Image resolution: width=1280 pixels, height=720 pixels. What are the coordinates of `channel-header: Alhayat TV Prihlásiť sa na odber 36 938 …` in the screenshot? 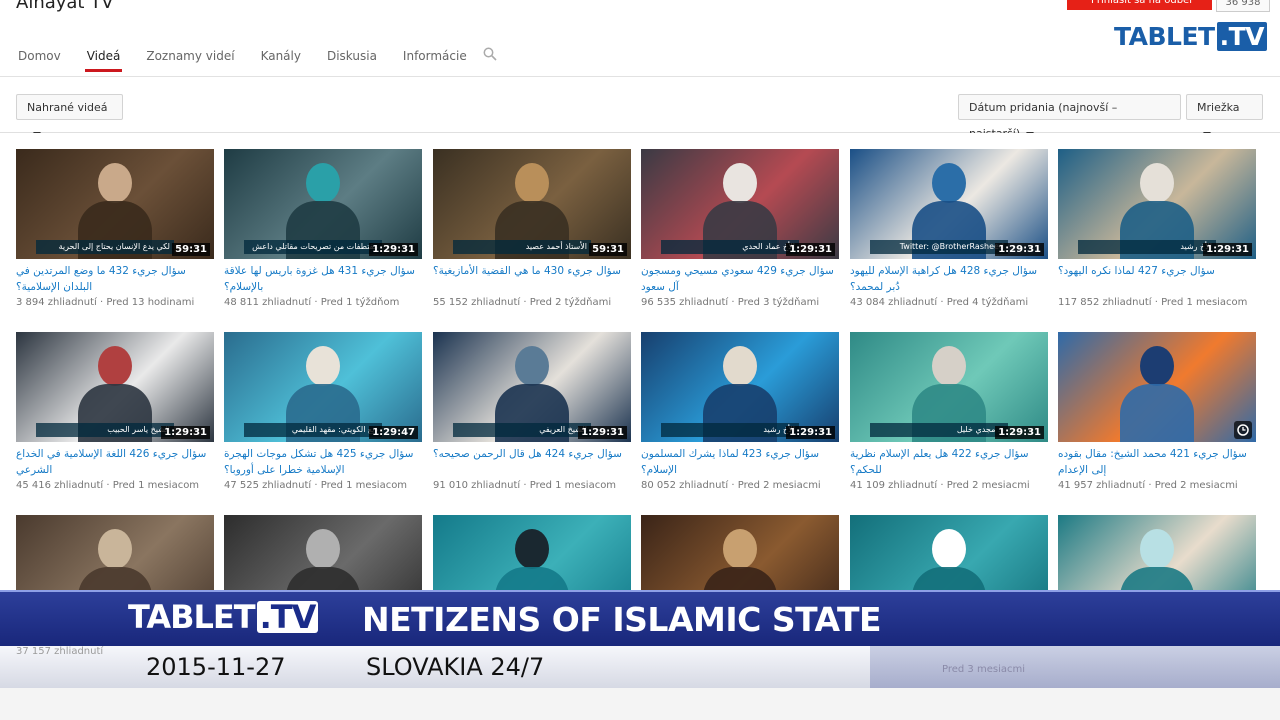 It's located at (640, 38).